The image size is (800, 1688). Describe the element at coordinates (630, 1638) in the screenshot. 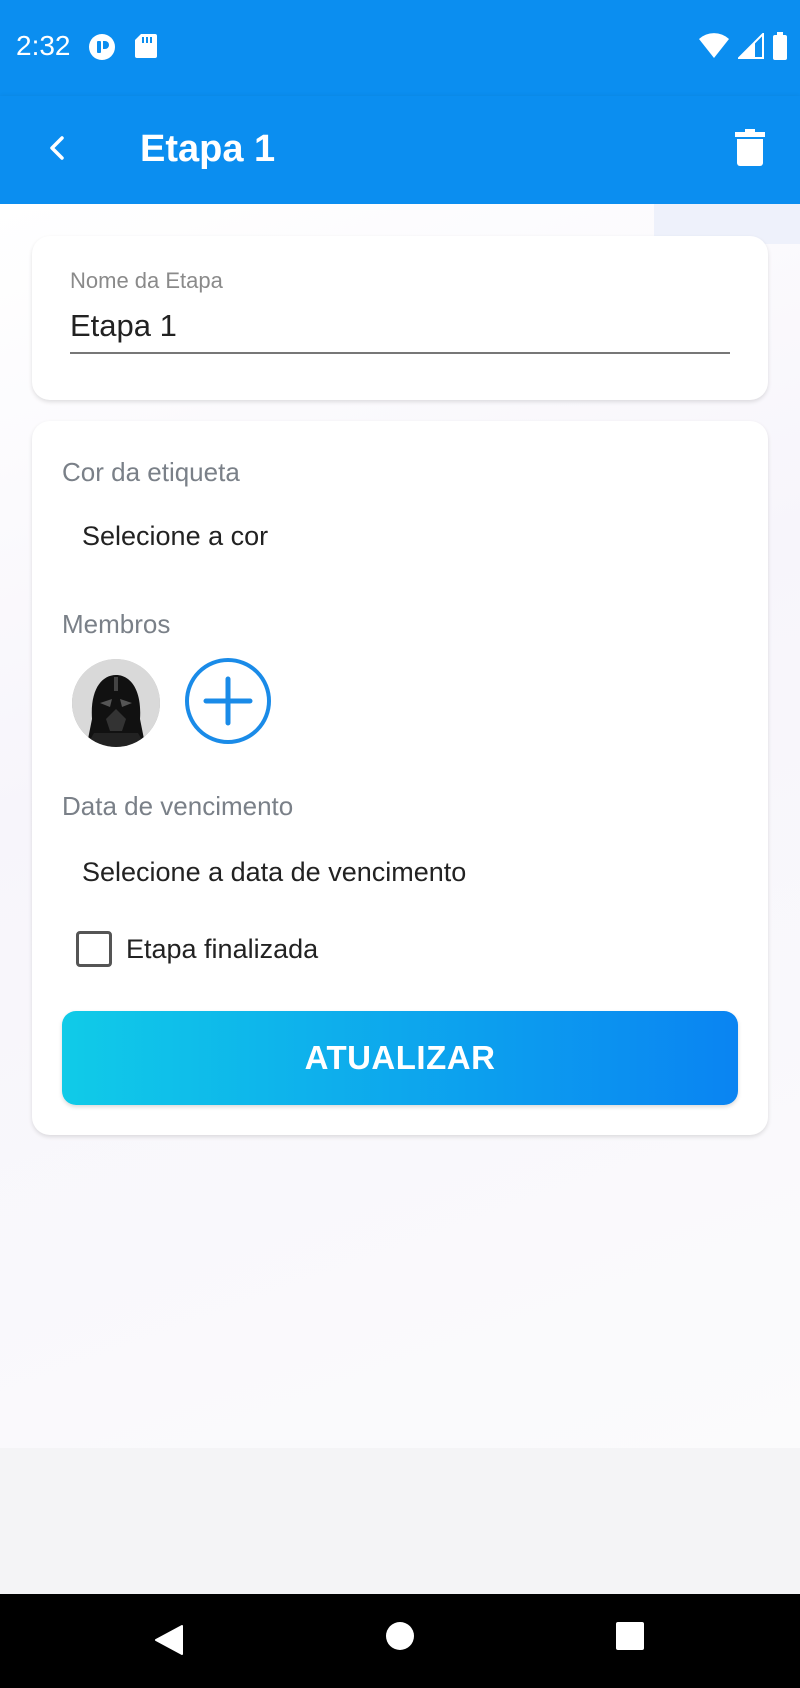

I see `nav-recents-icon` at that location.